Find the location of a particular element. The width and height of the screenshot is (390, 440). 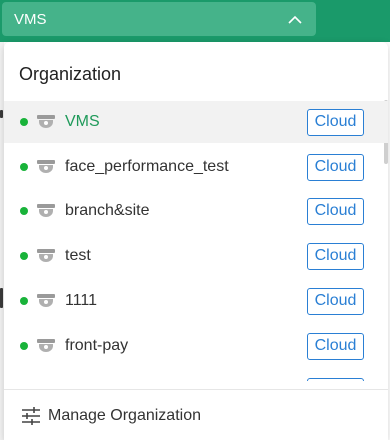

manage-organization-label: Manage Organization is located at coordinates (124, 415).